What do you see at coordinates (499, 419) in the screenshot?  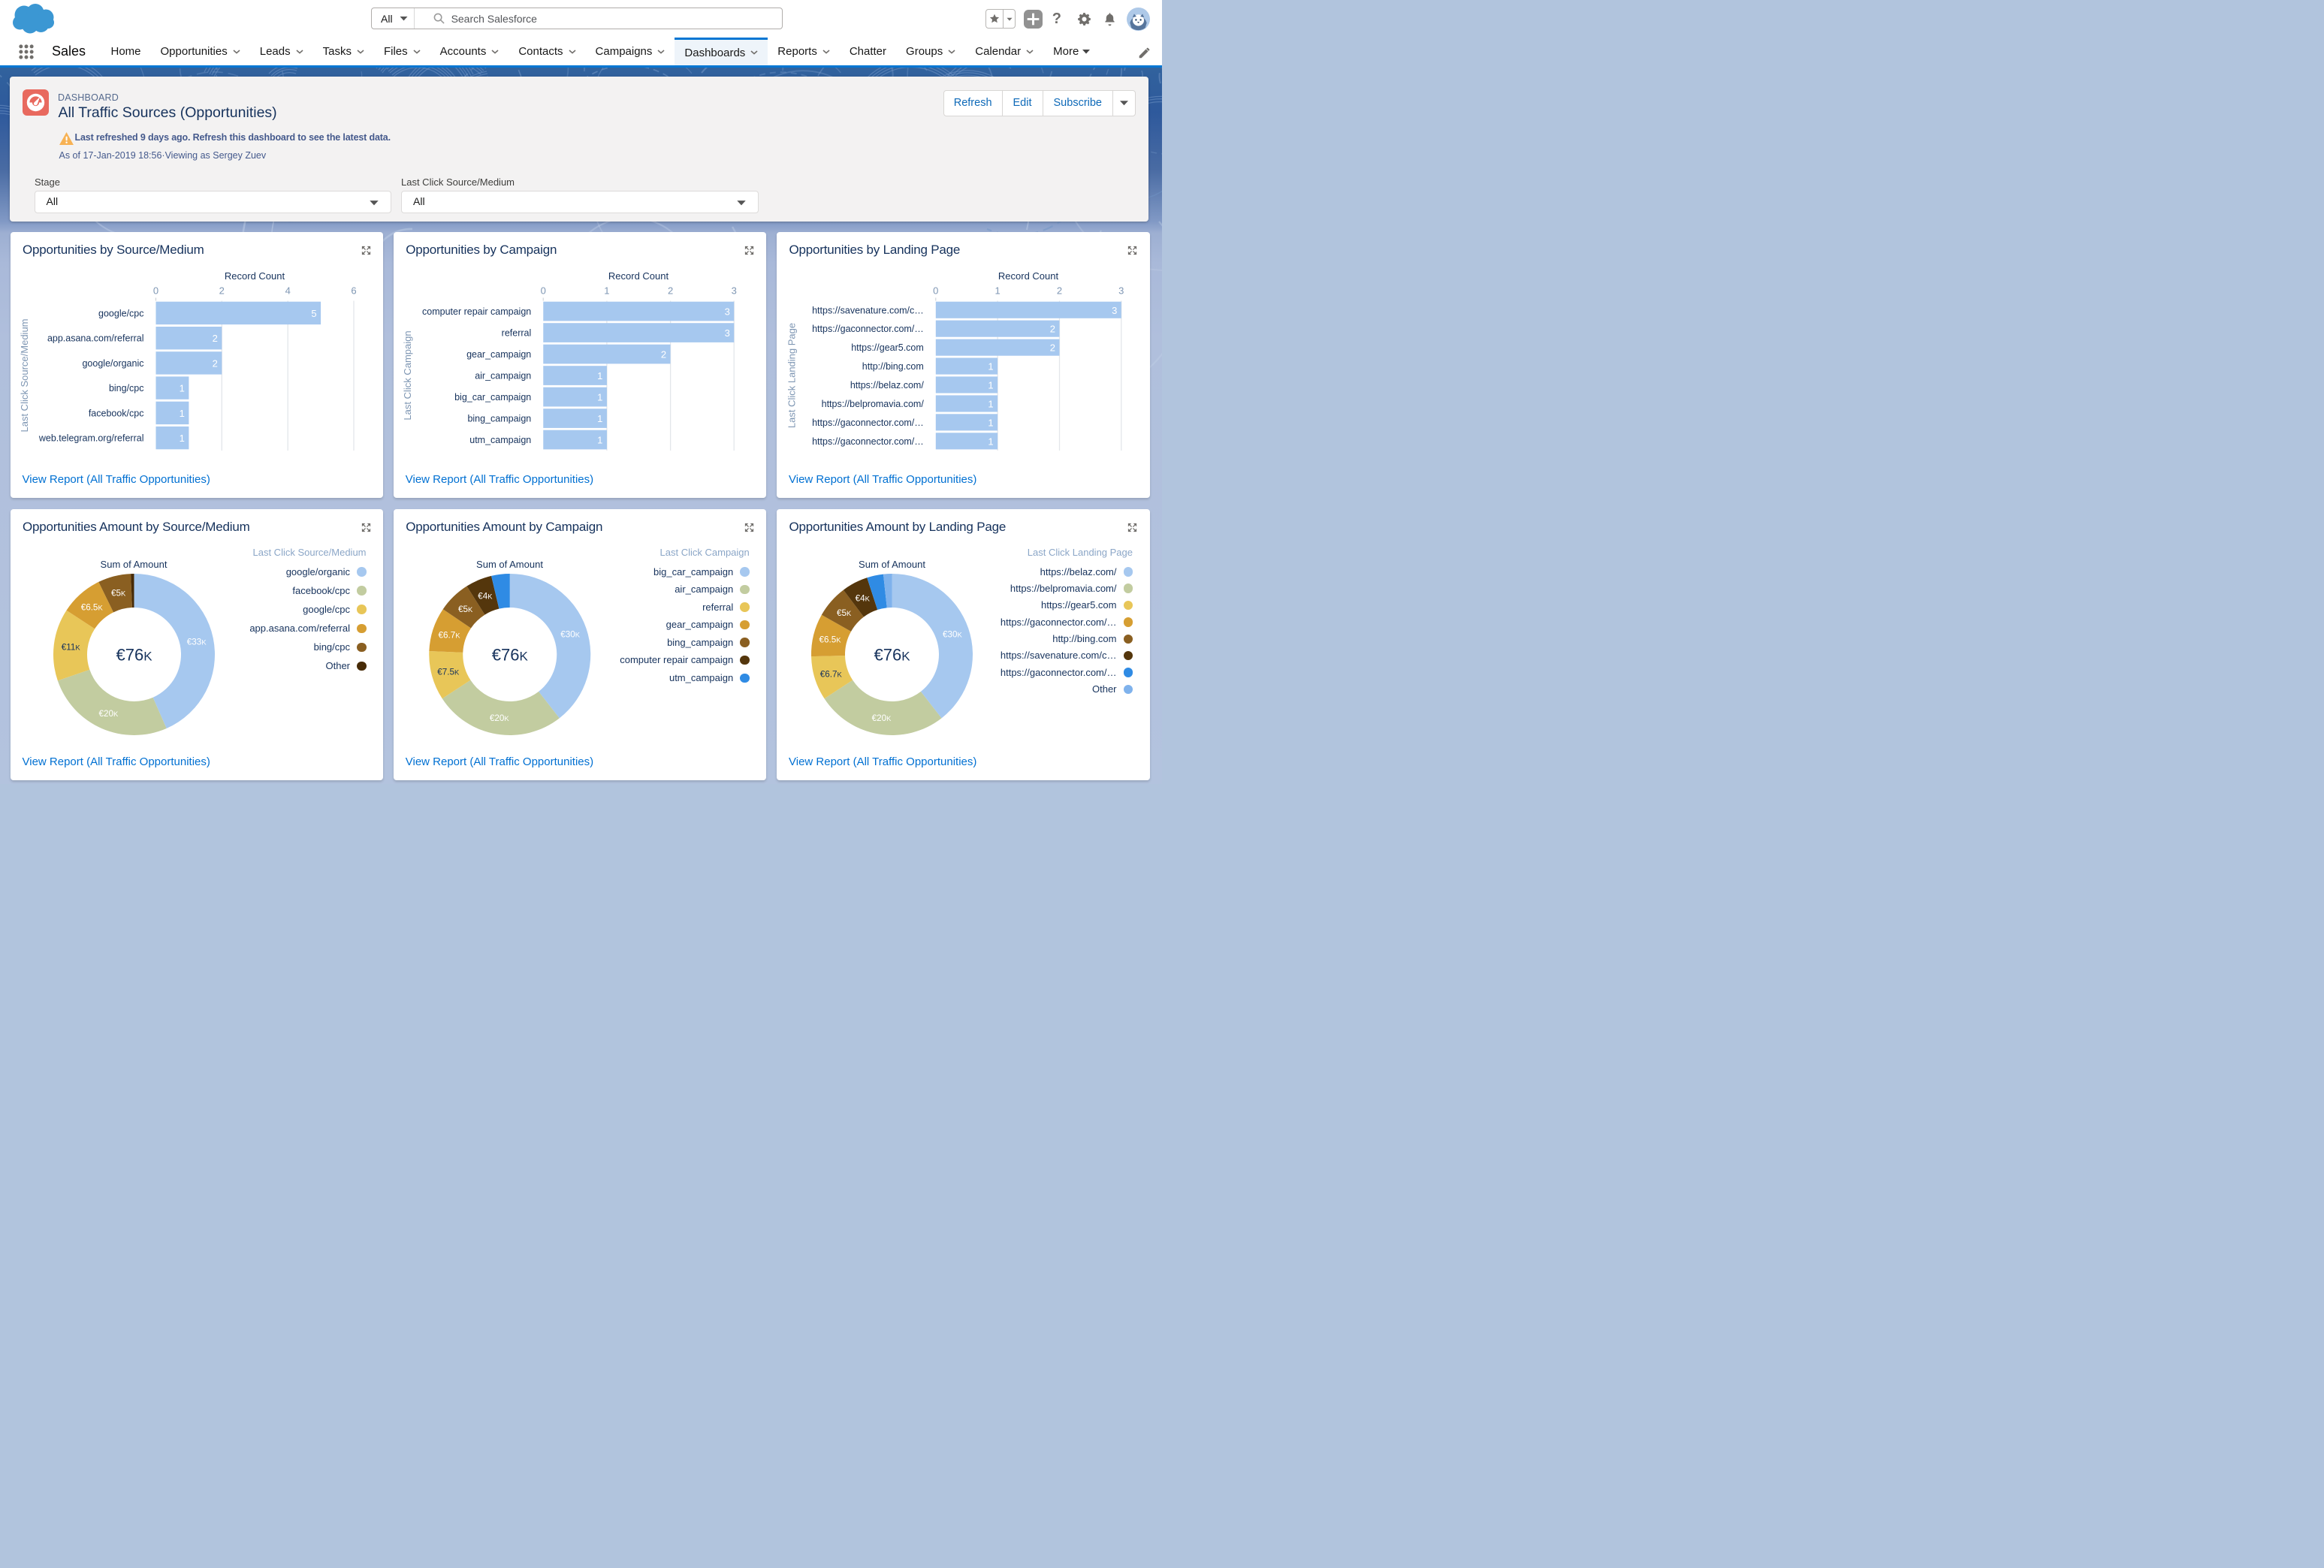 I see `svg-text: bing_campaign` at bounding box center [499, 419].